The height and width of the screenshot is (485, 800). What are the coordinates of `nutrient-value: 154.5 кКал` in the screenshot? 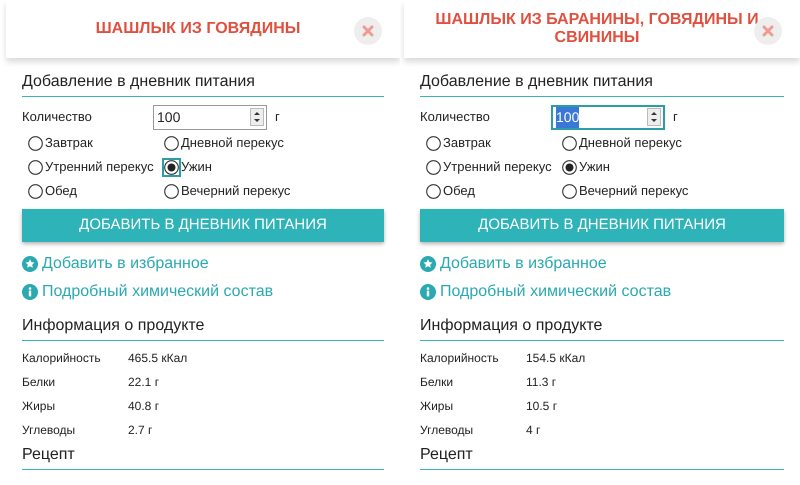 It's located at (556, 358).